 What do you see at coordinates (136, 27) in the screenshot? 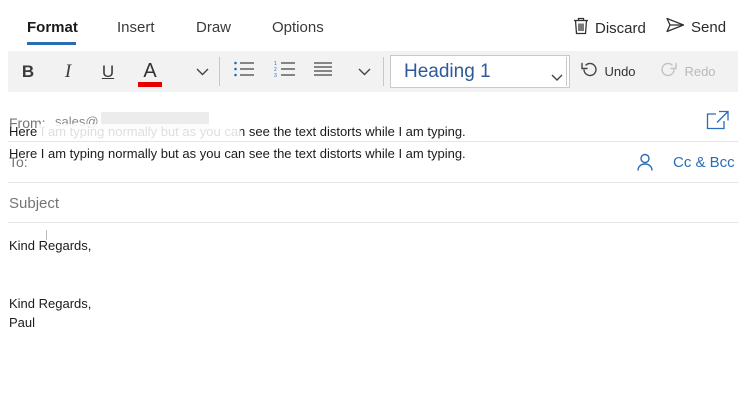
I see `tab-insert: Insert` at bounding box center [136, 27].